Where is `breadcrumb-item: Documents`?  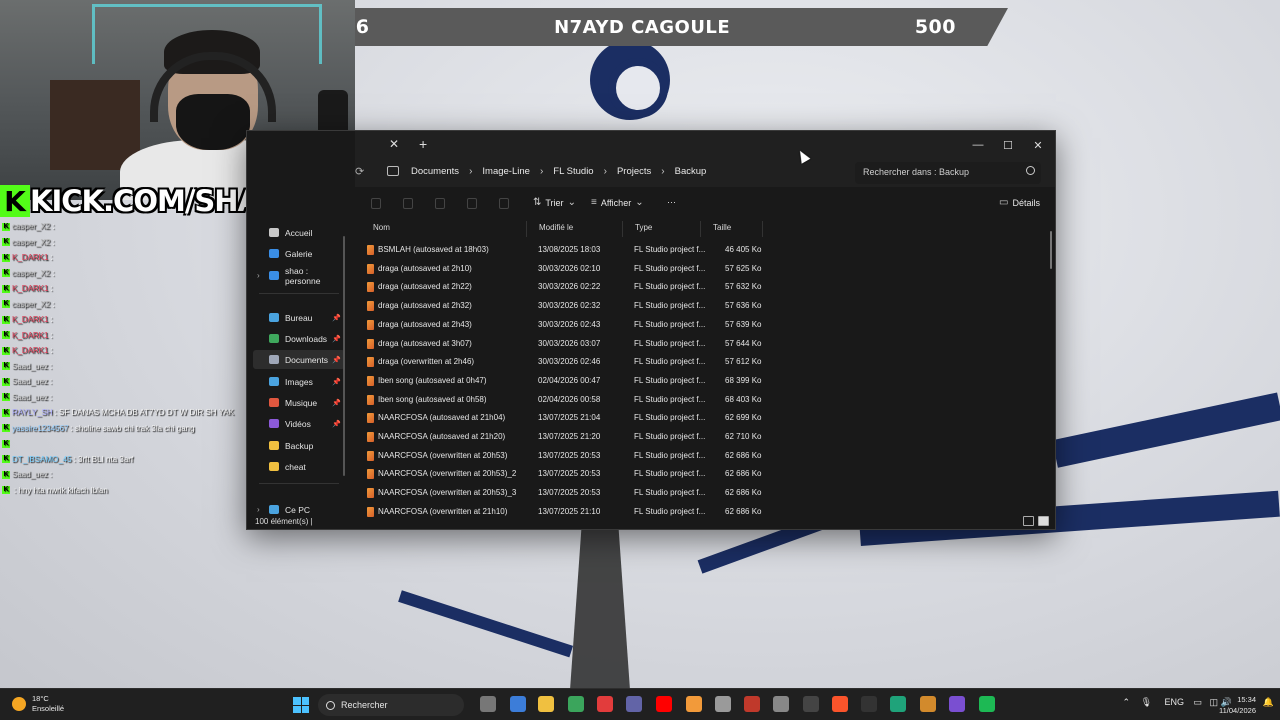 breadcrumb-item: Documents is located at coordinates (435, 171).